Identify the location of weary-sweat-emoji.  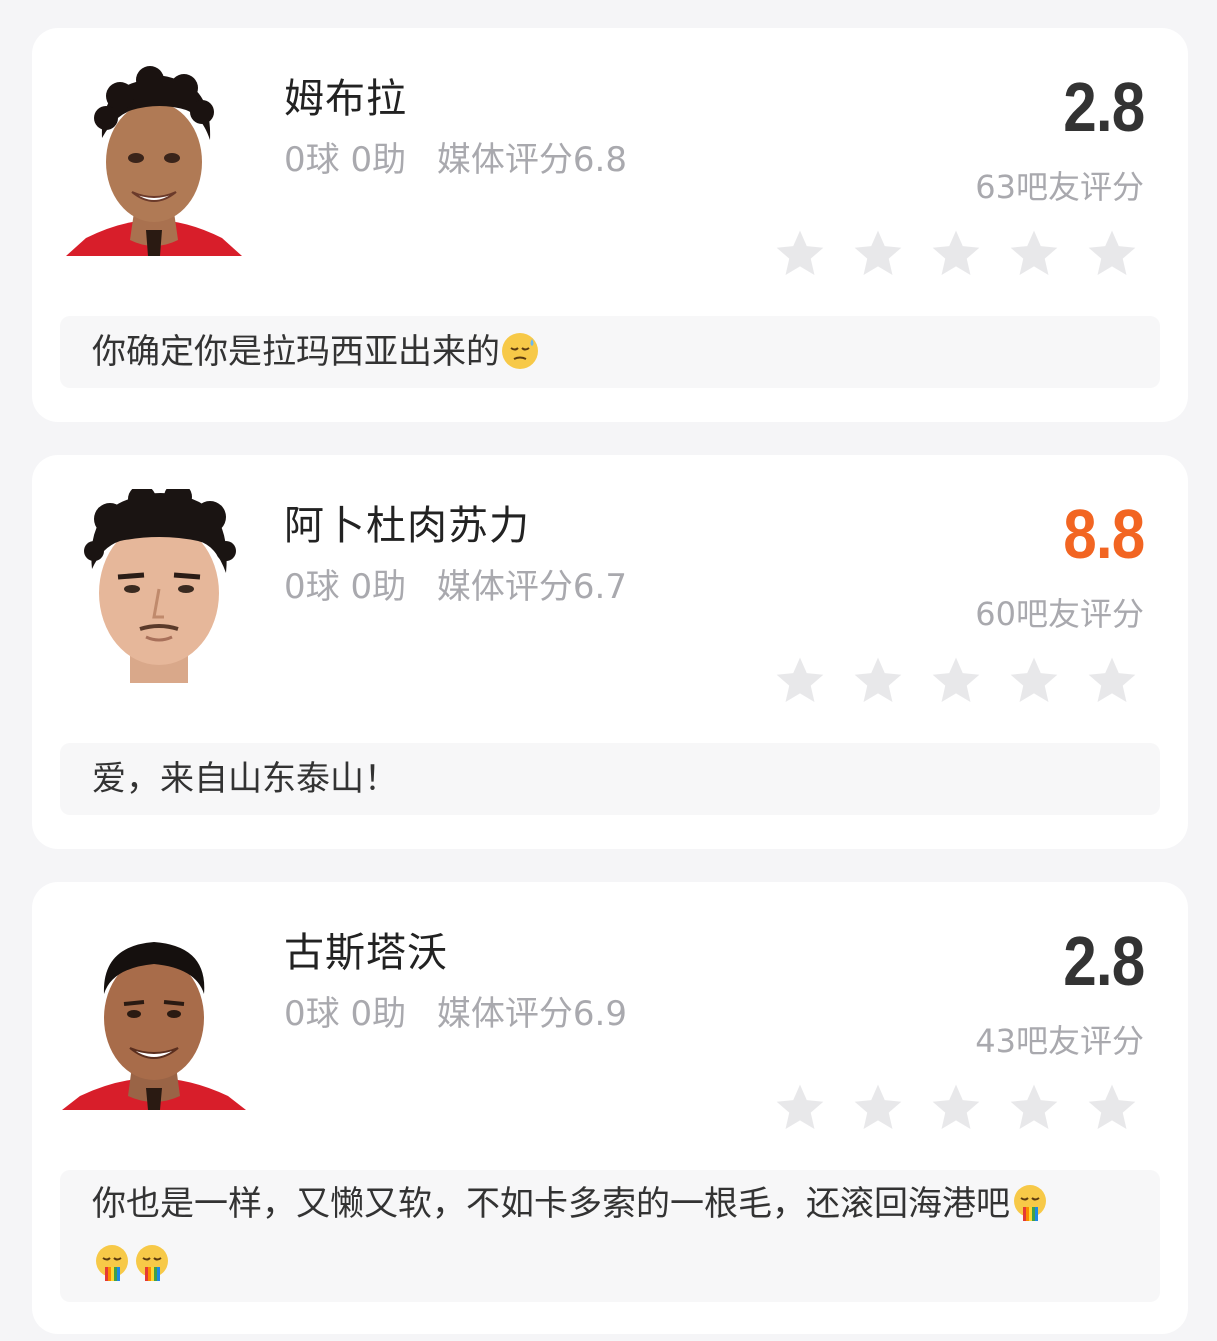
(520, 350).